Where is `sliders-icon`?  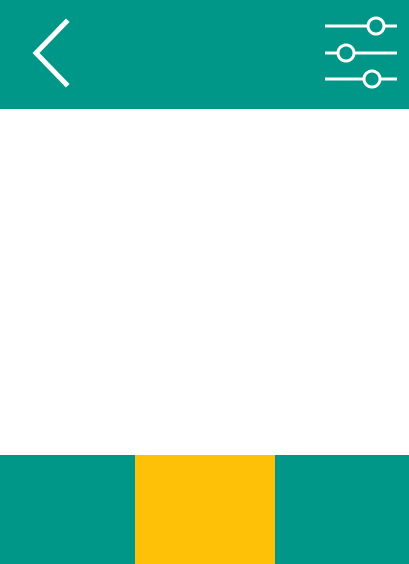
sliders-icon is located at coordinates (361, 52).